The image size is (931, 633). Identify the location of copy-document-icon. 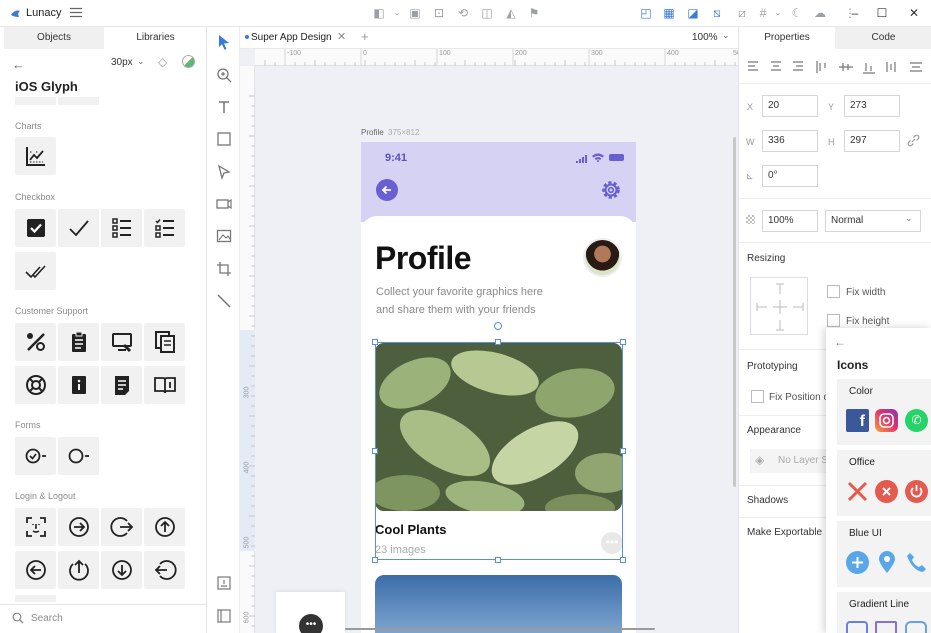
(164, 342).